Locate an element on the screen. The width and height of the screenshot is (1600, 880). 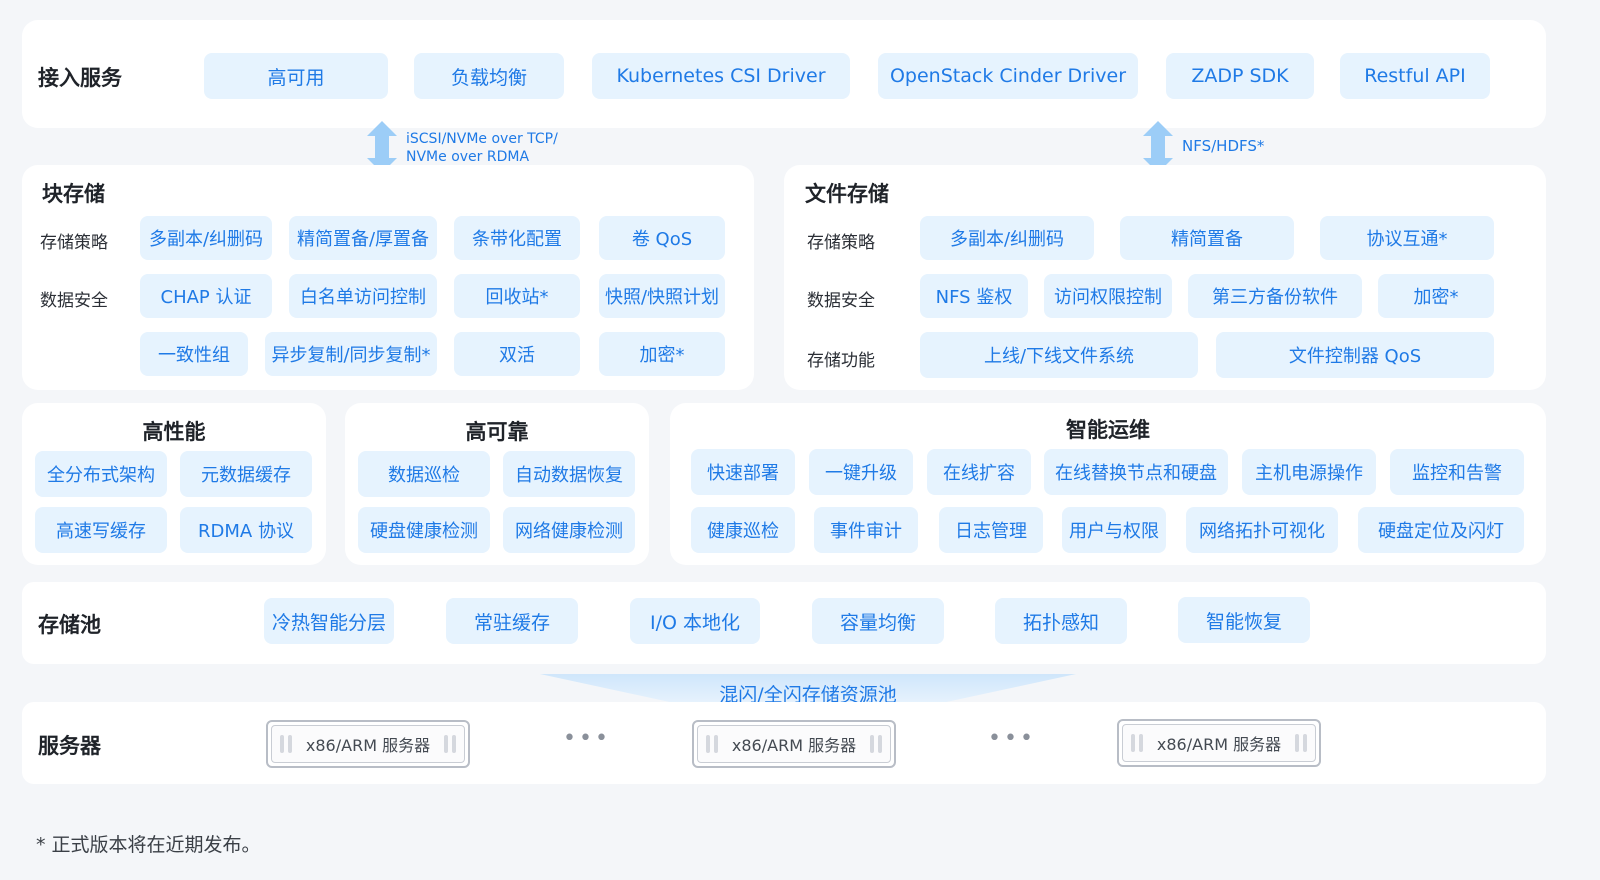
server-label-1: x86/ARM 服务器 is located at coordinates (368, 745).